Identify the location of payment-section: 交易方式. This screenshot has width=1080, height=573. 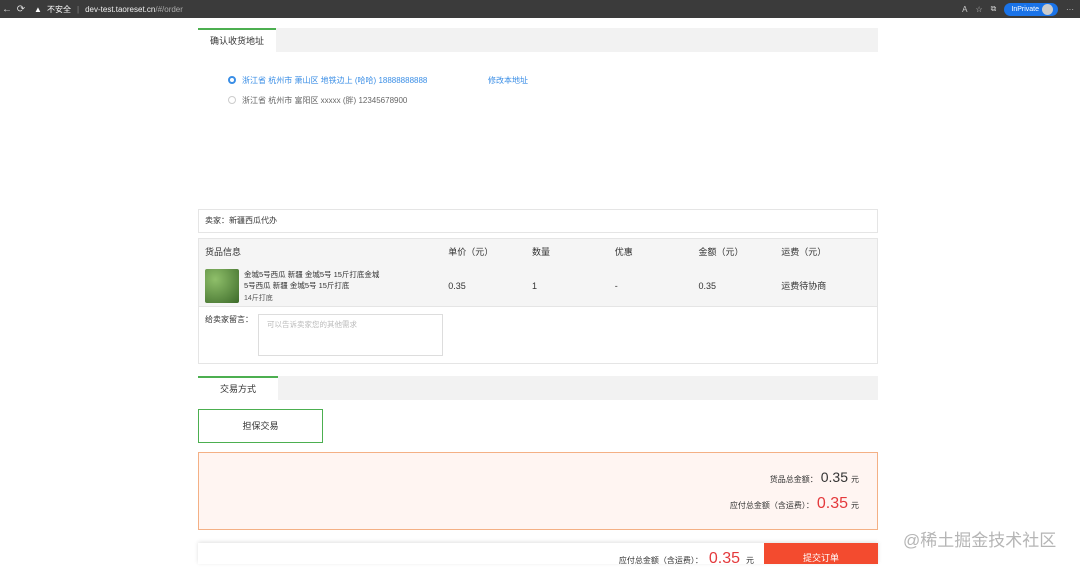
(538, 388).